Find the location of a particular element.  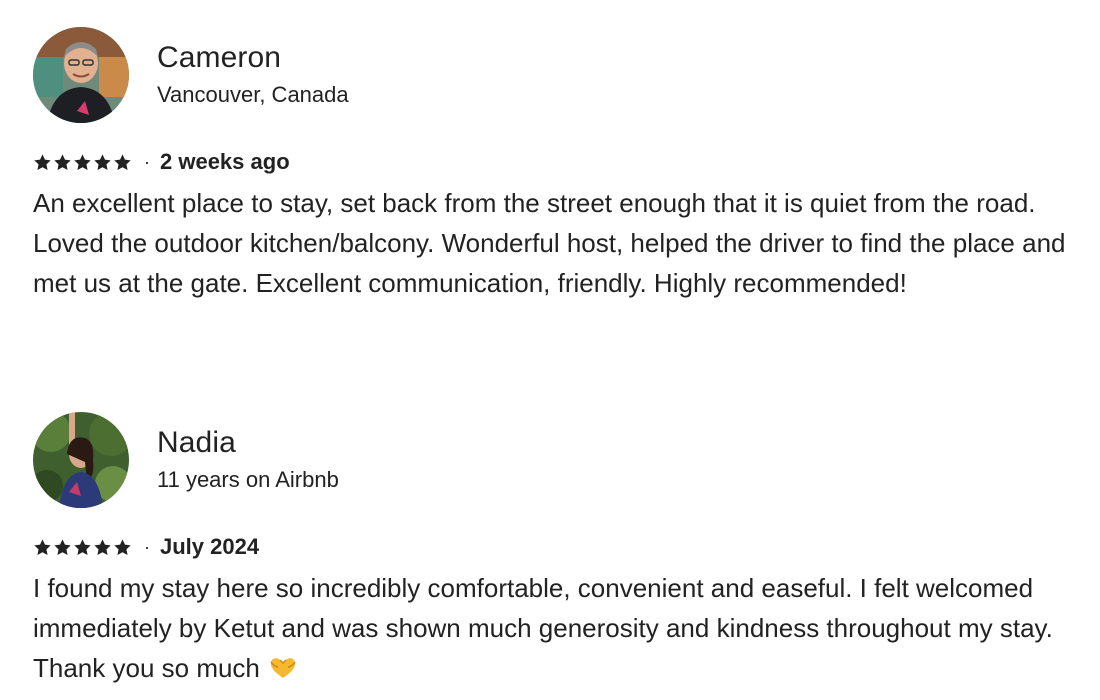

reviewer-name: Cameron is located at coordinates (253, 58).